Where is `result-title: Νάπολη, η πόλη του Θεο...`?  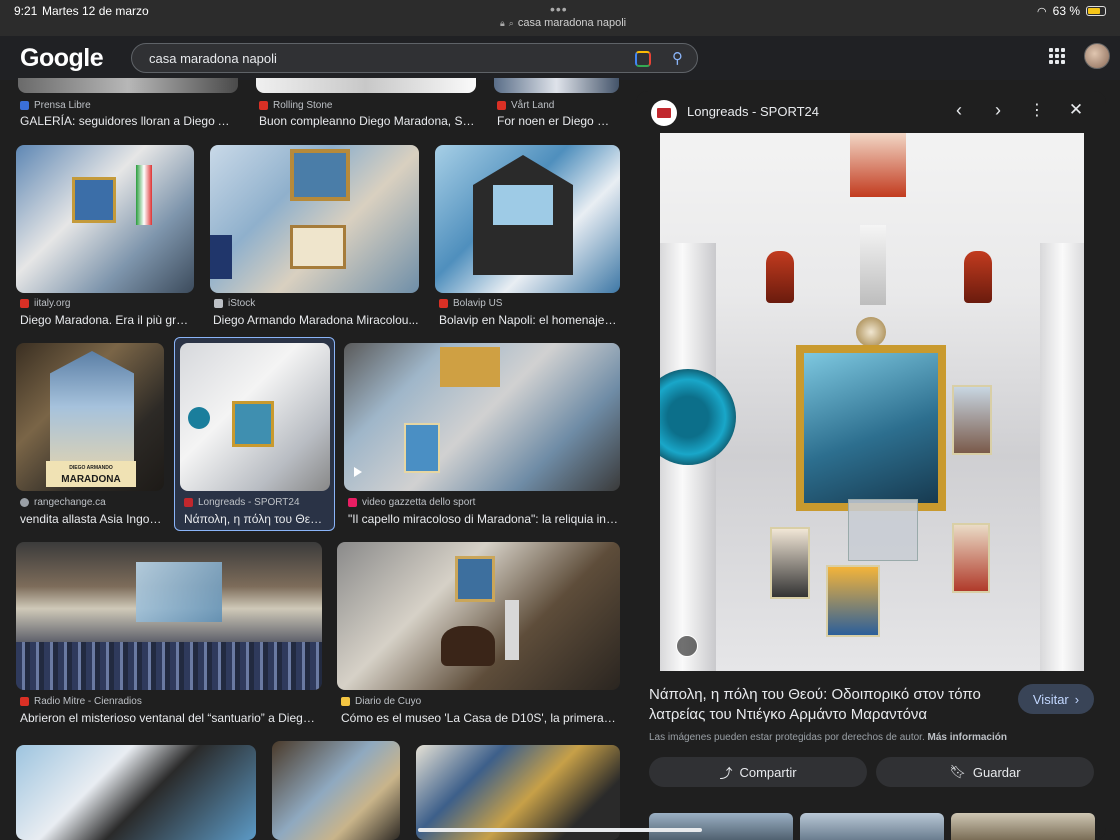 result-title: Νάπολη, η πόλη του Θεο... is located at coordinates (255, 519).